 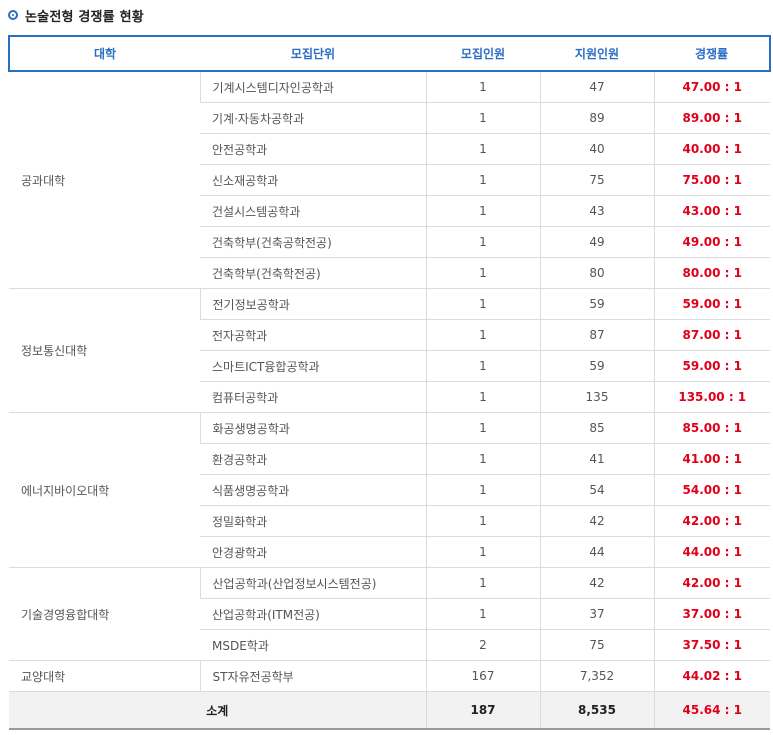 I want to click on header-college: 대학, so click(x=104, y=53).